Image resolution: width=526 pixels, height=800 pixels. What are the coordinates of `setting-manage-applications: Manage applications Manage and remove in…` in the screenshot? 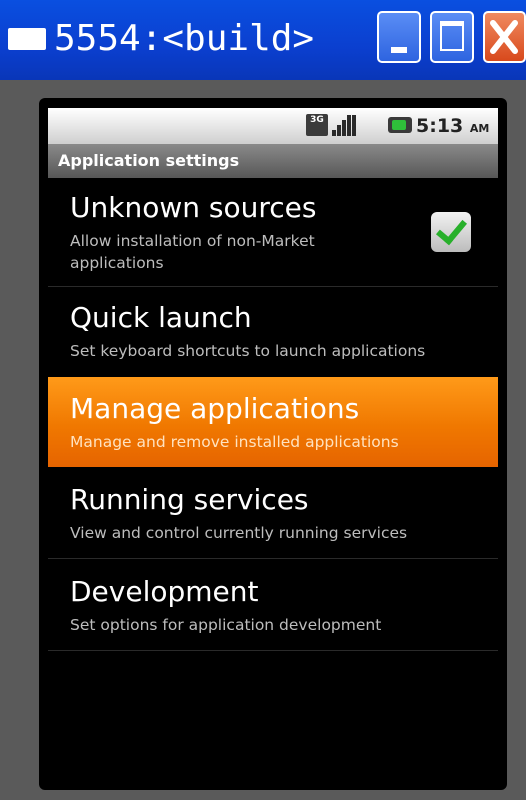 It's located at (273, 422).